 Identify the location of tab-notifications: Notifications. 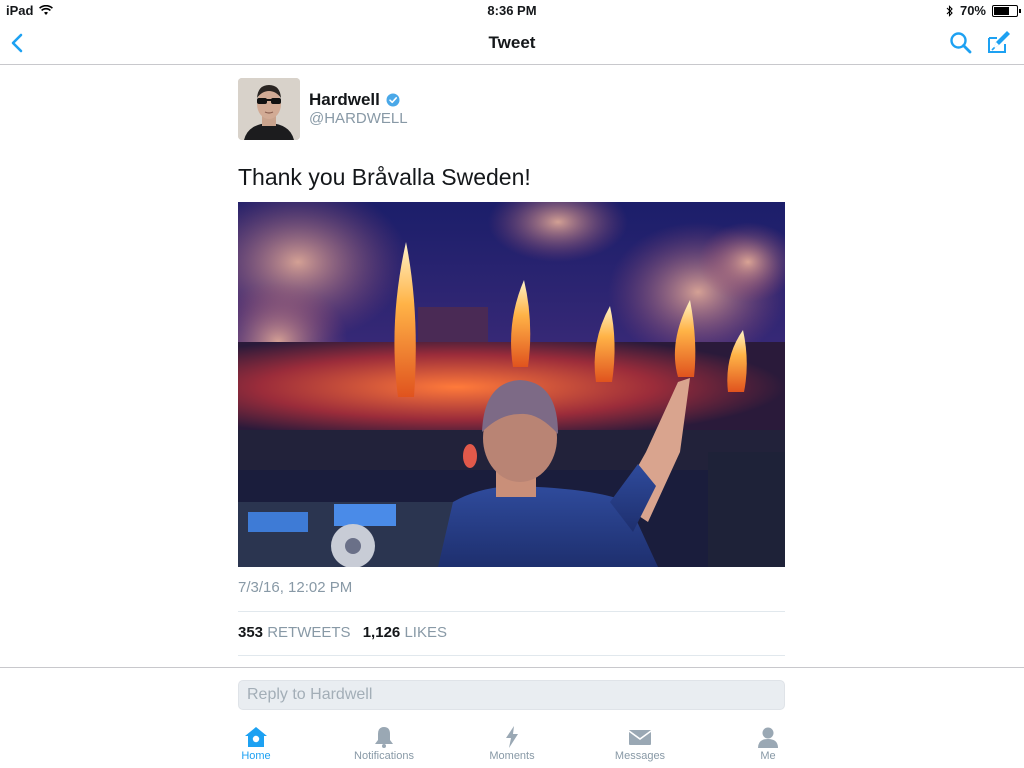
(384, 744).